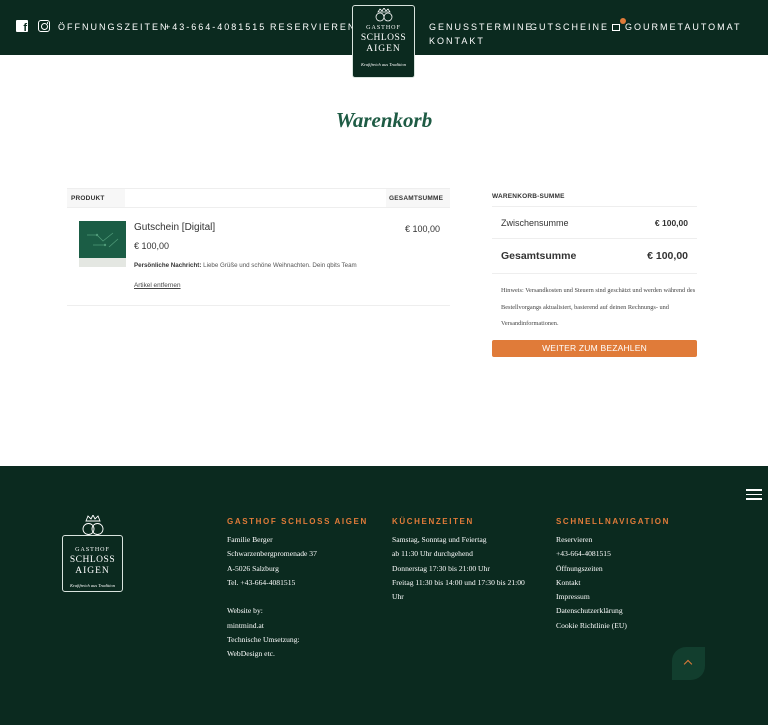 The image size is (768, 725). I want to click on footer-text: Familie Berger, so click(250, 539).